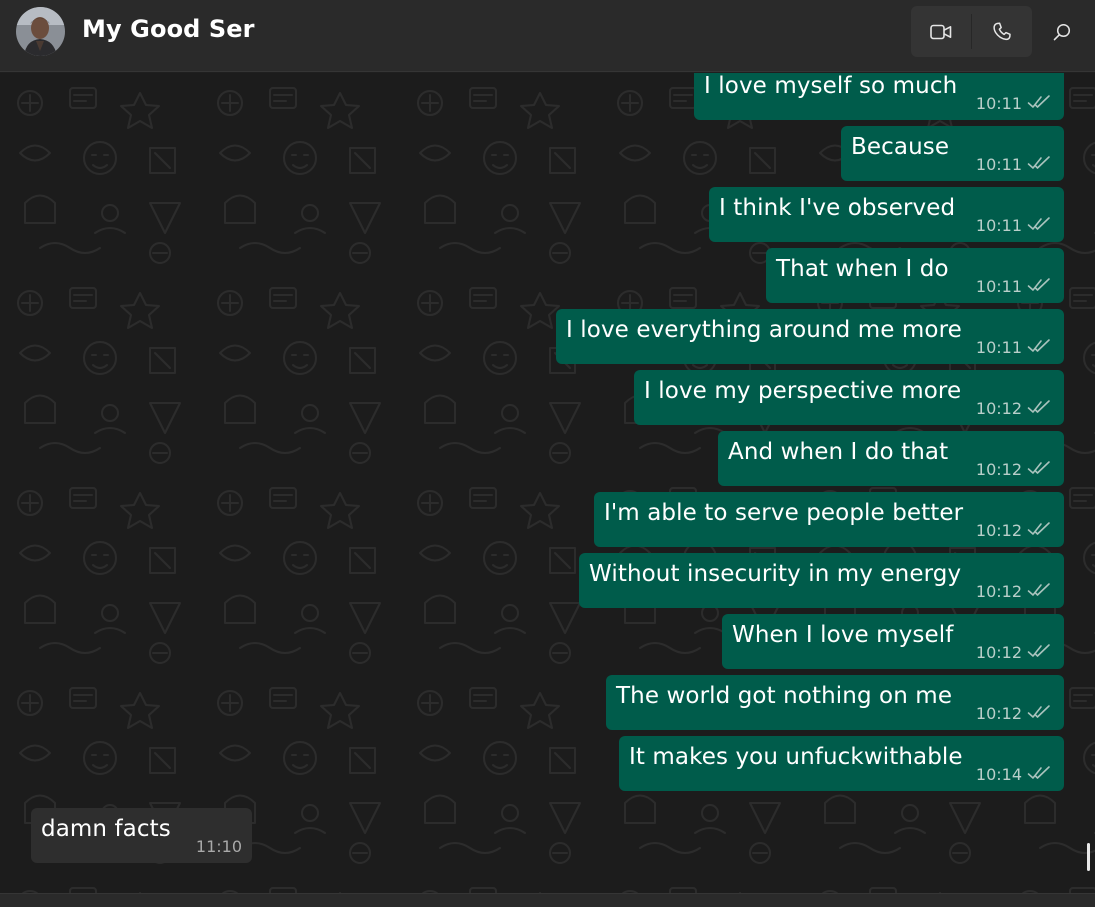 Image resolution: width=1095 pixels, height=907 pixels. I want to click on message-text: The world got nothing on me, so click(784, 696).